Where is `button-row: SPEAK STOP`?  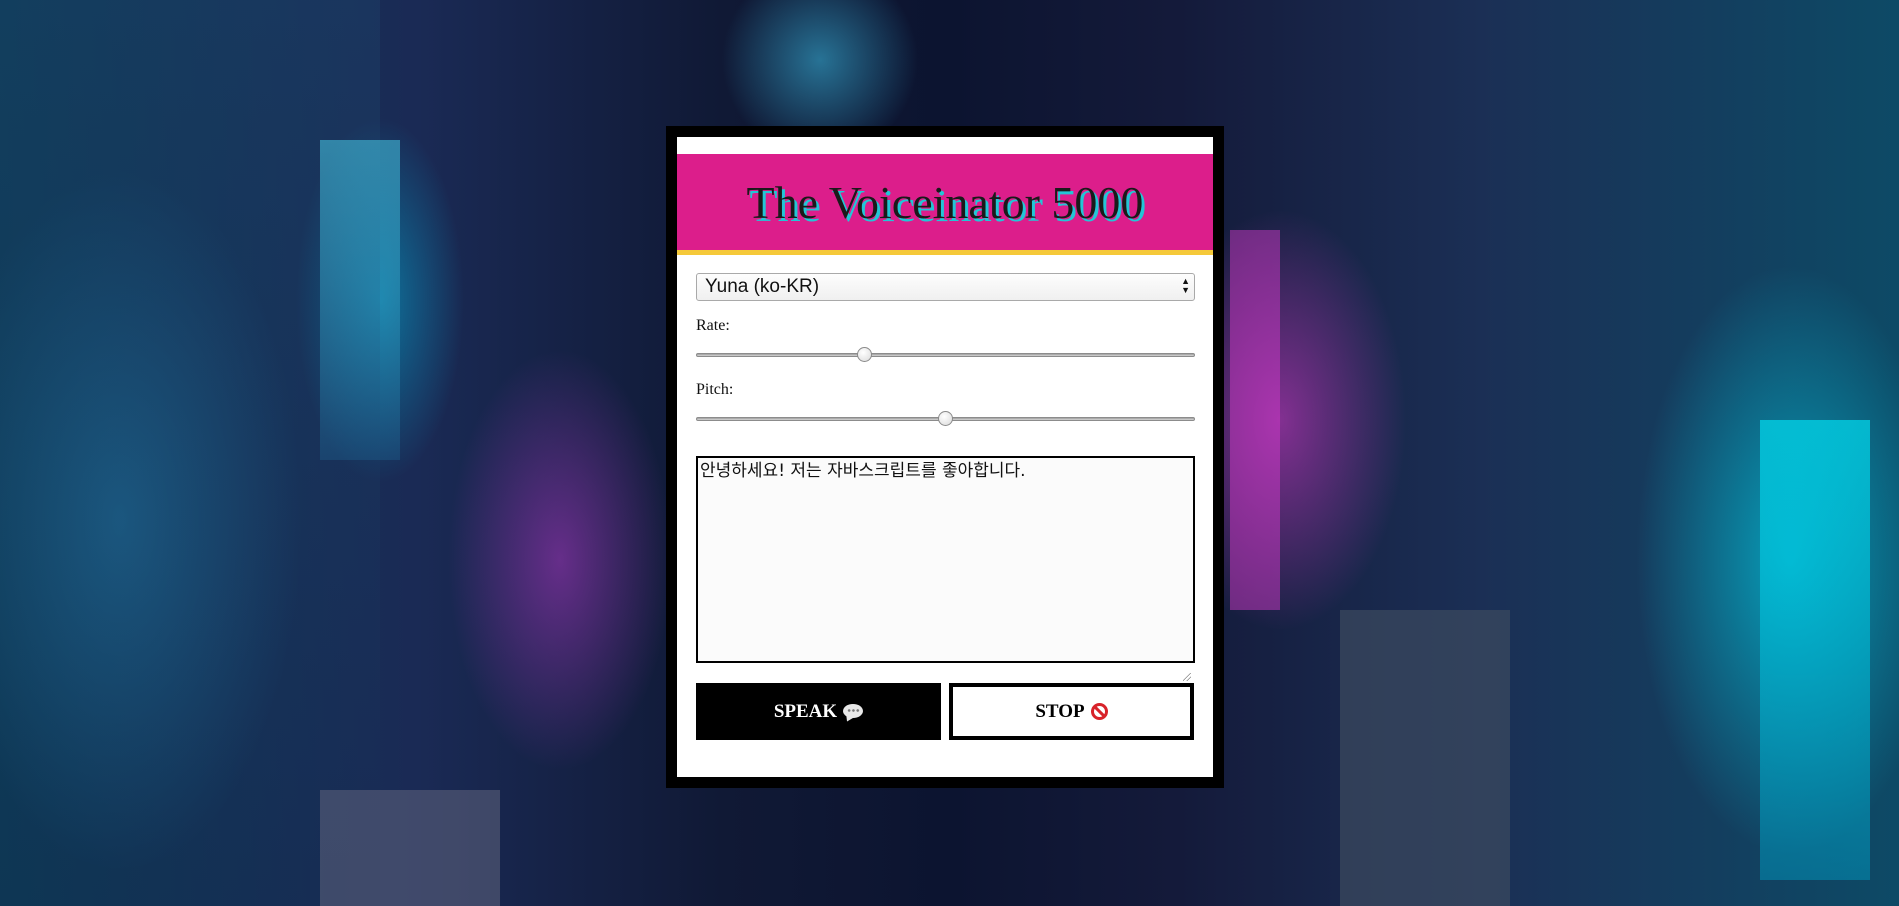 button-row: SPEAK STOP is located at coordinates (945, 711).